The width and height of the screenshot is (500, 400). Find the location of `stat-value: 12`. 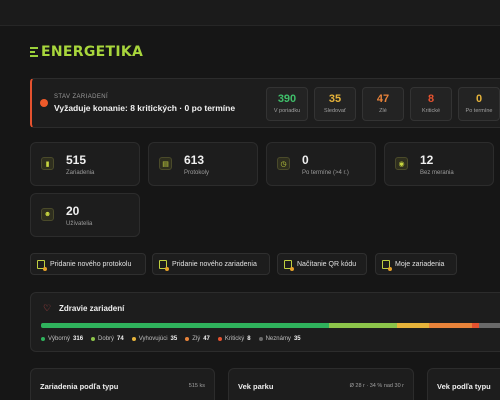

stat-value: 12 is located at coordinates (427, 160).